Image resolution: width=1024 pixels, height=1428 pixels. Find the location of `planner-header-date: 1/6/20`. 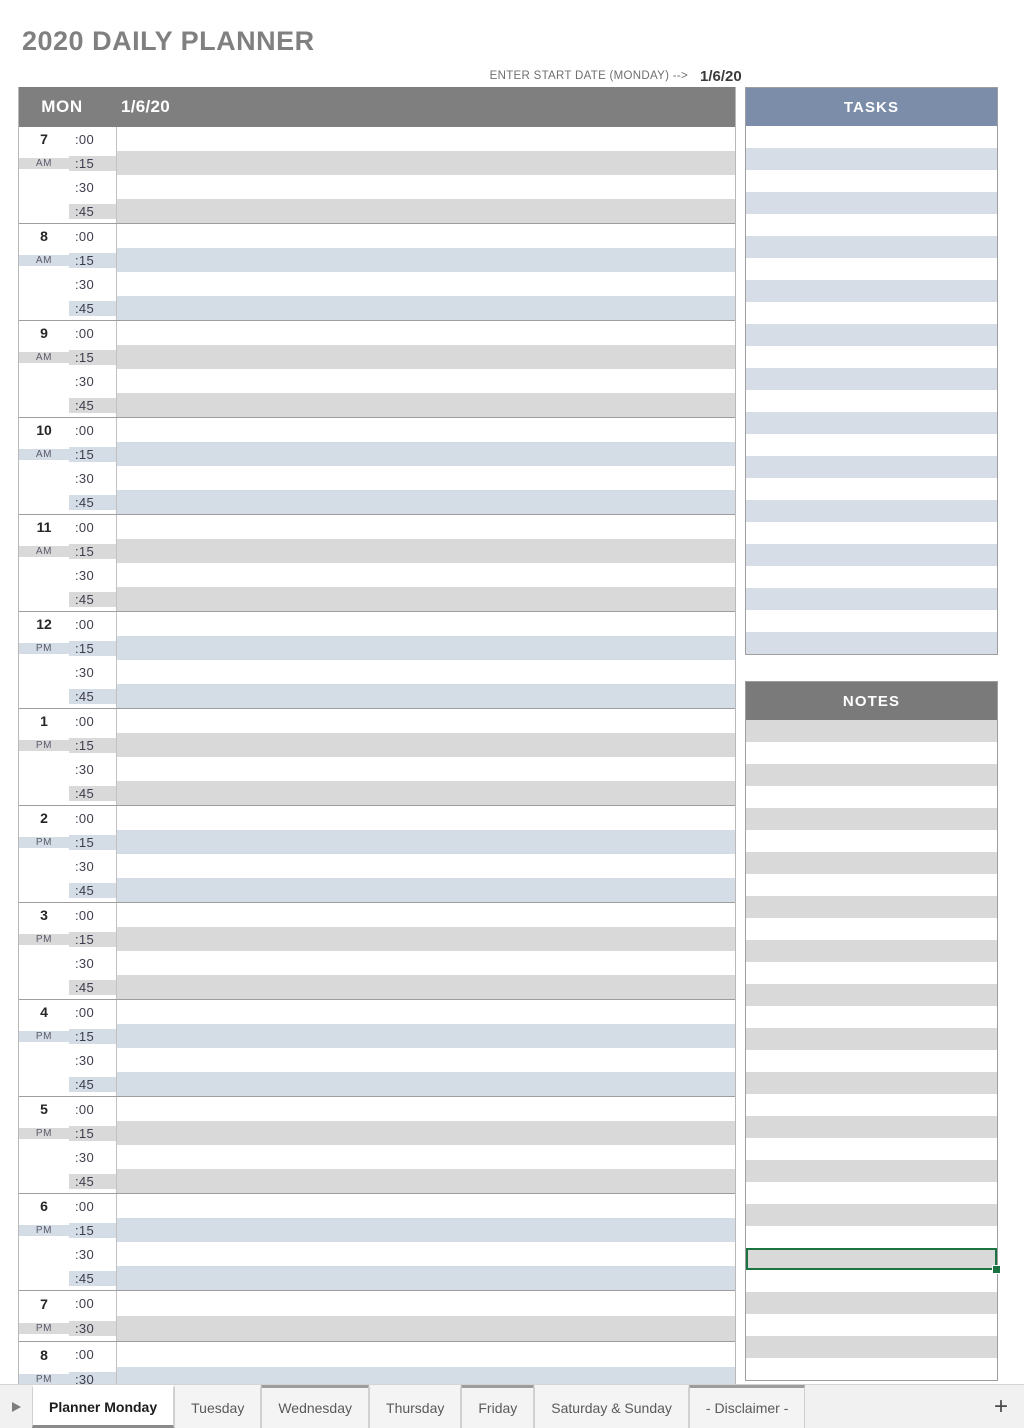

planner-header-date: 1/6/20 is located at coordinates (137, 107).